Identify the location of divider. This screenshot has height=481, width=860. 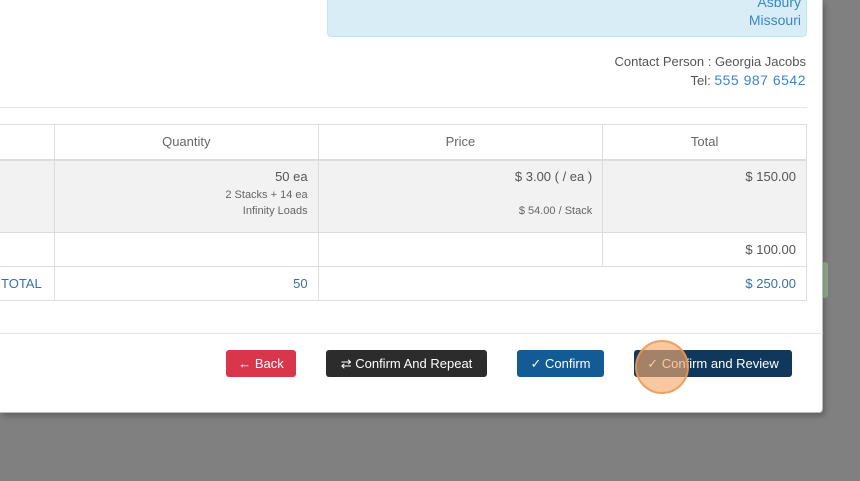
(403, 107).